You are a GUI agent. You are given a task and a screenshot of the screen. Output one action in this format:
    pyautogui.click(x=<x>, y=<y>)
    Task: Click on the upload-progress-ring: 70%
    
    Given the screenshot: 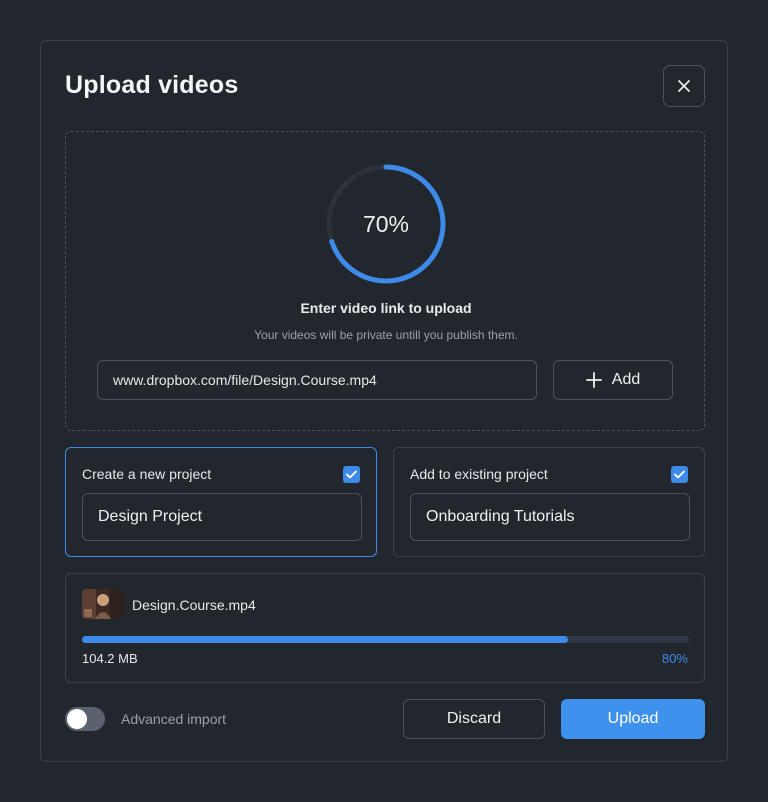 What is the action you would take?
    pyautogui.click(x=386, y=224)
    